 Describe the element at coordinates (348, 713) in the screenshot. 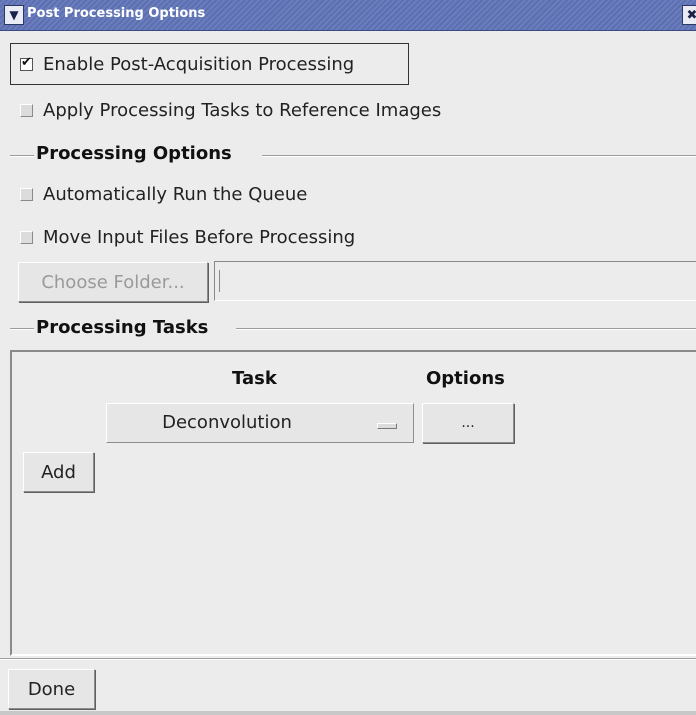

I see `window-bottom-edge` at that location.